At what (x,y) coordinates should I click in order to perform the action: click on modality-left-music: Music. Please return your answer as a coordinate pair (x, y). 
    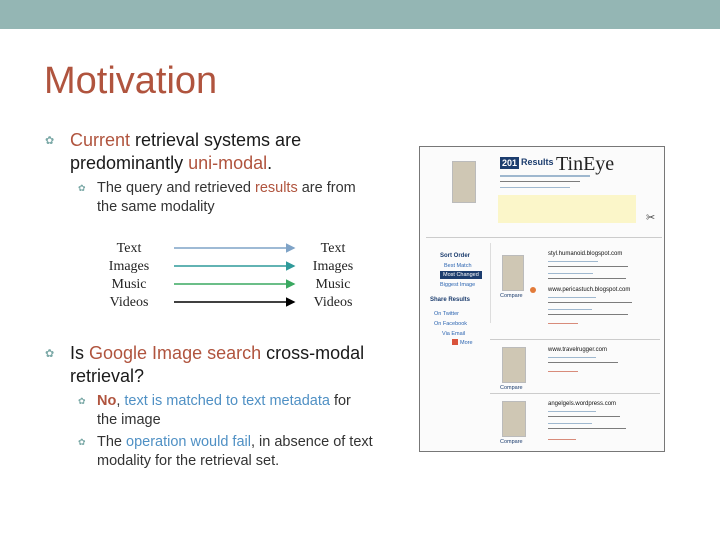
    Looking at the image, I should click on (129, 284).